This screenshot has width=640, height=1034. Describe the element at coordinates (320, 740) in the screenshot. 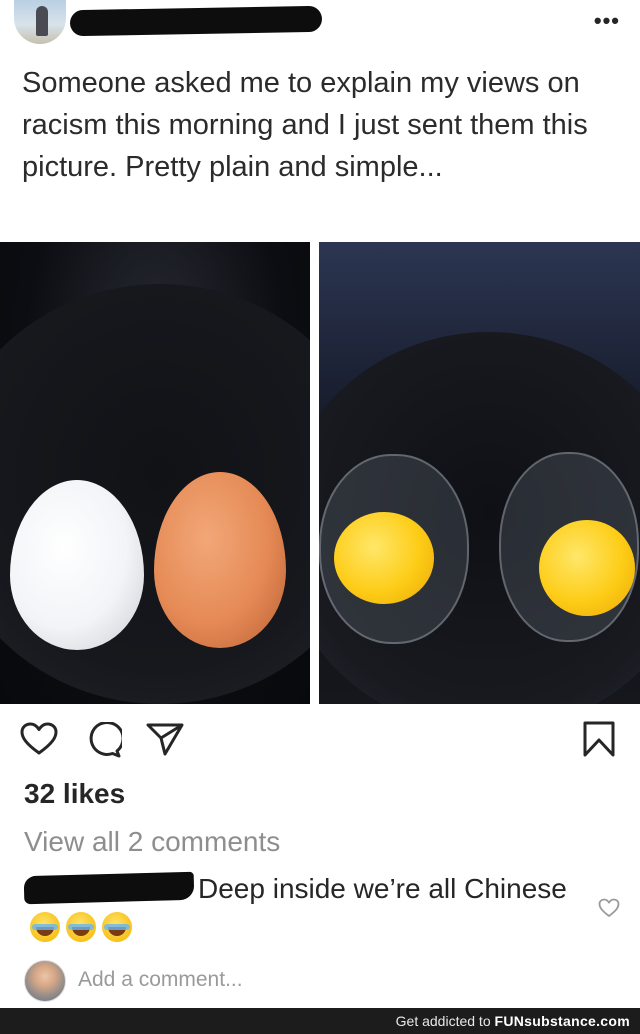

I see `action-bar` at that location.